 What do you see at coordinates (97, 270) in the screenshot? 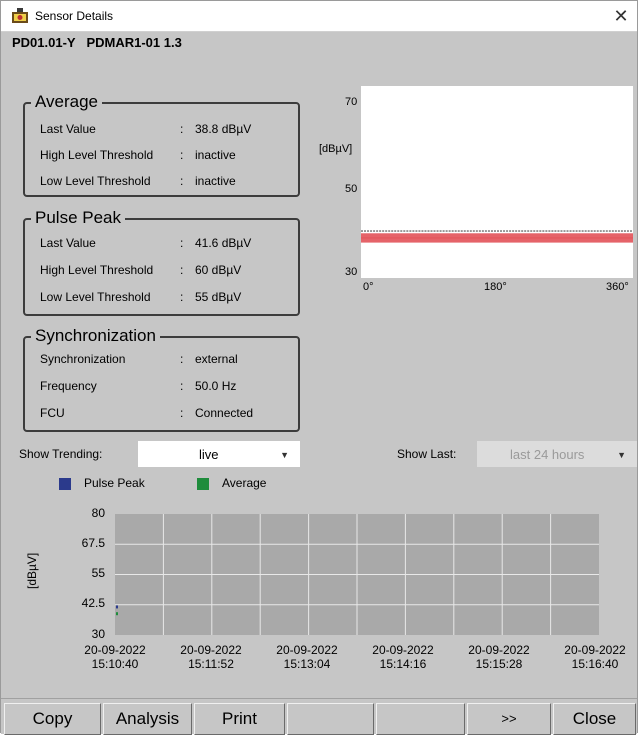
I see `pulse-peak-high-threshold-label: High Level Threshold` at bounding box center [97, 270].